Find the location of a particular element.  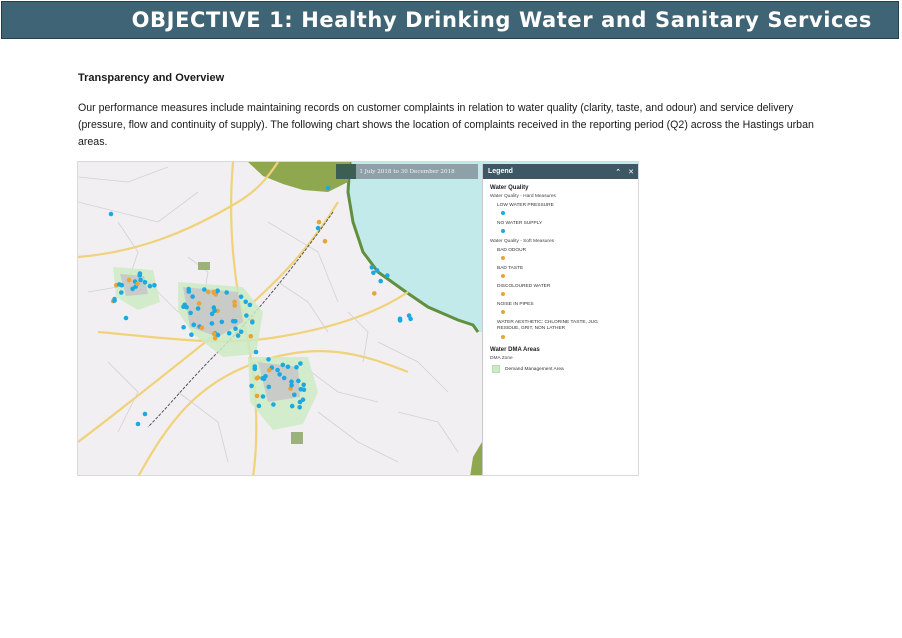

legend-item-demand-management: Demand Management Area is located at coordinates (565, 369).